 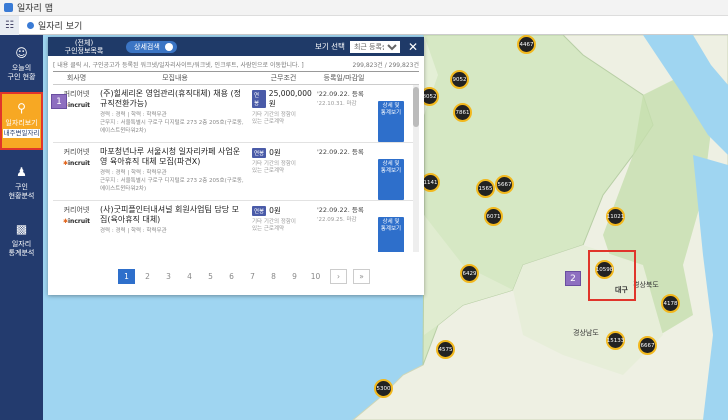 I want to click on pay-amount: 25,000,000원, so click(x=290, y=98).